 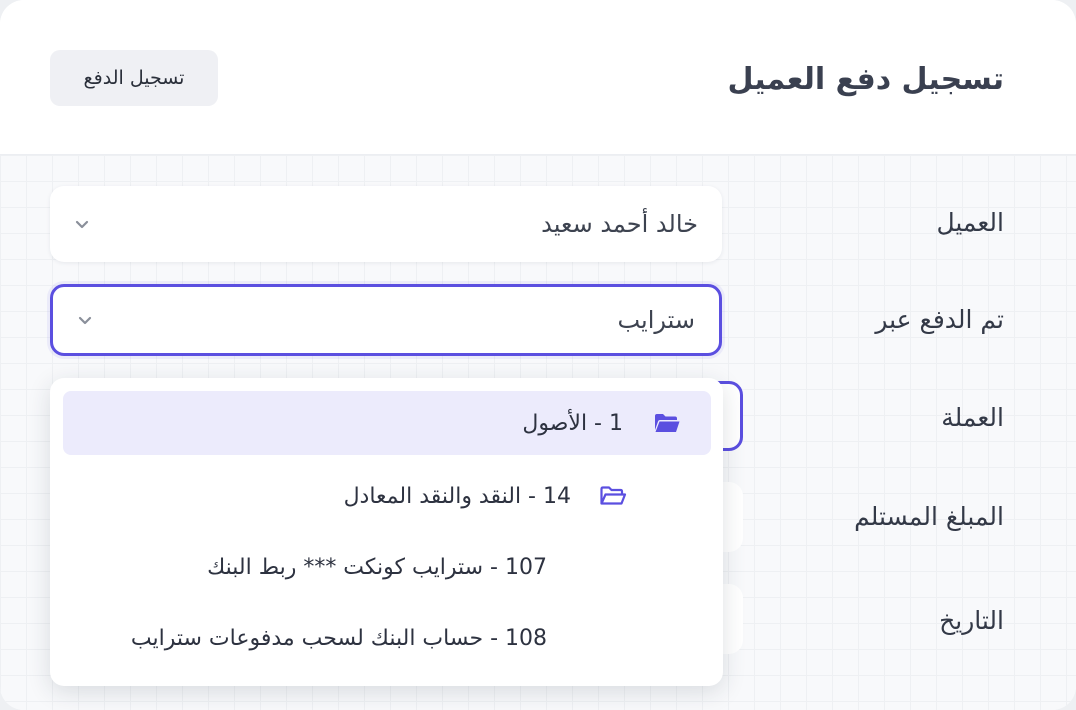 I want to click on dropdown-option-stripe-connect: 107 - سترايب كونكت *** ربط البنك, so click(x=377, y=567).